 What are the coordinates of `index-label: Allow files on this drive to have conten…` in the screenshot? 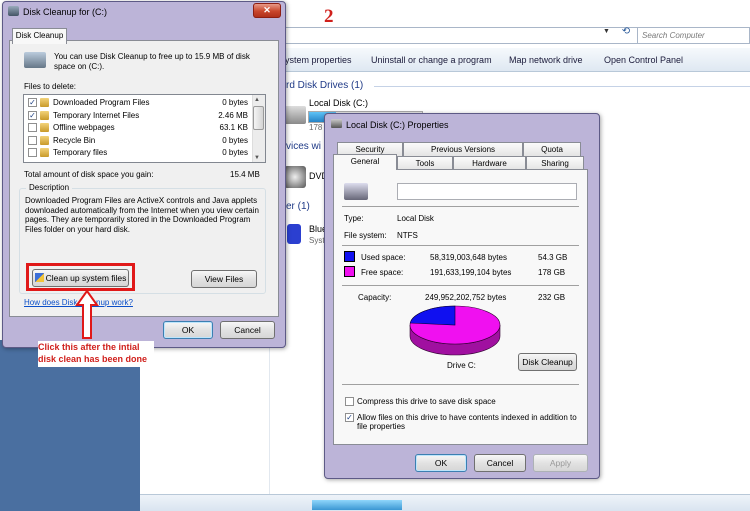 It's located at (467, 422).